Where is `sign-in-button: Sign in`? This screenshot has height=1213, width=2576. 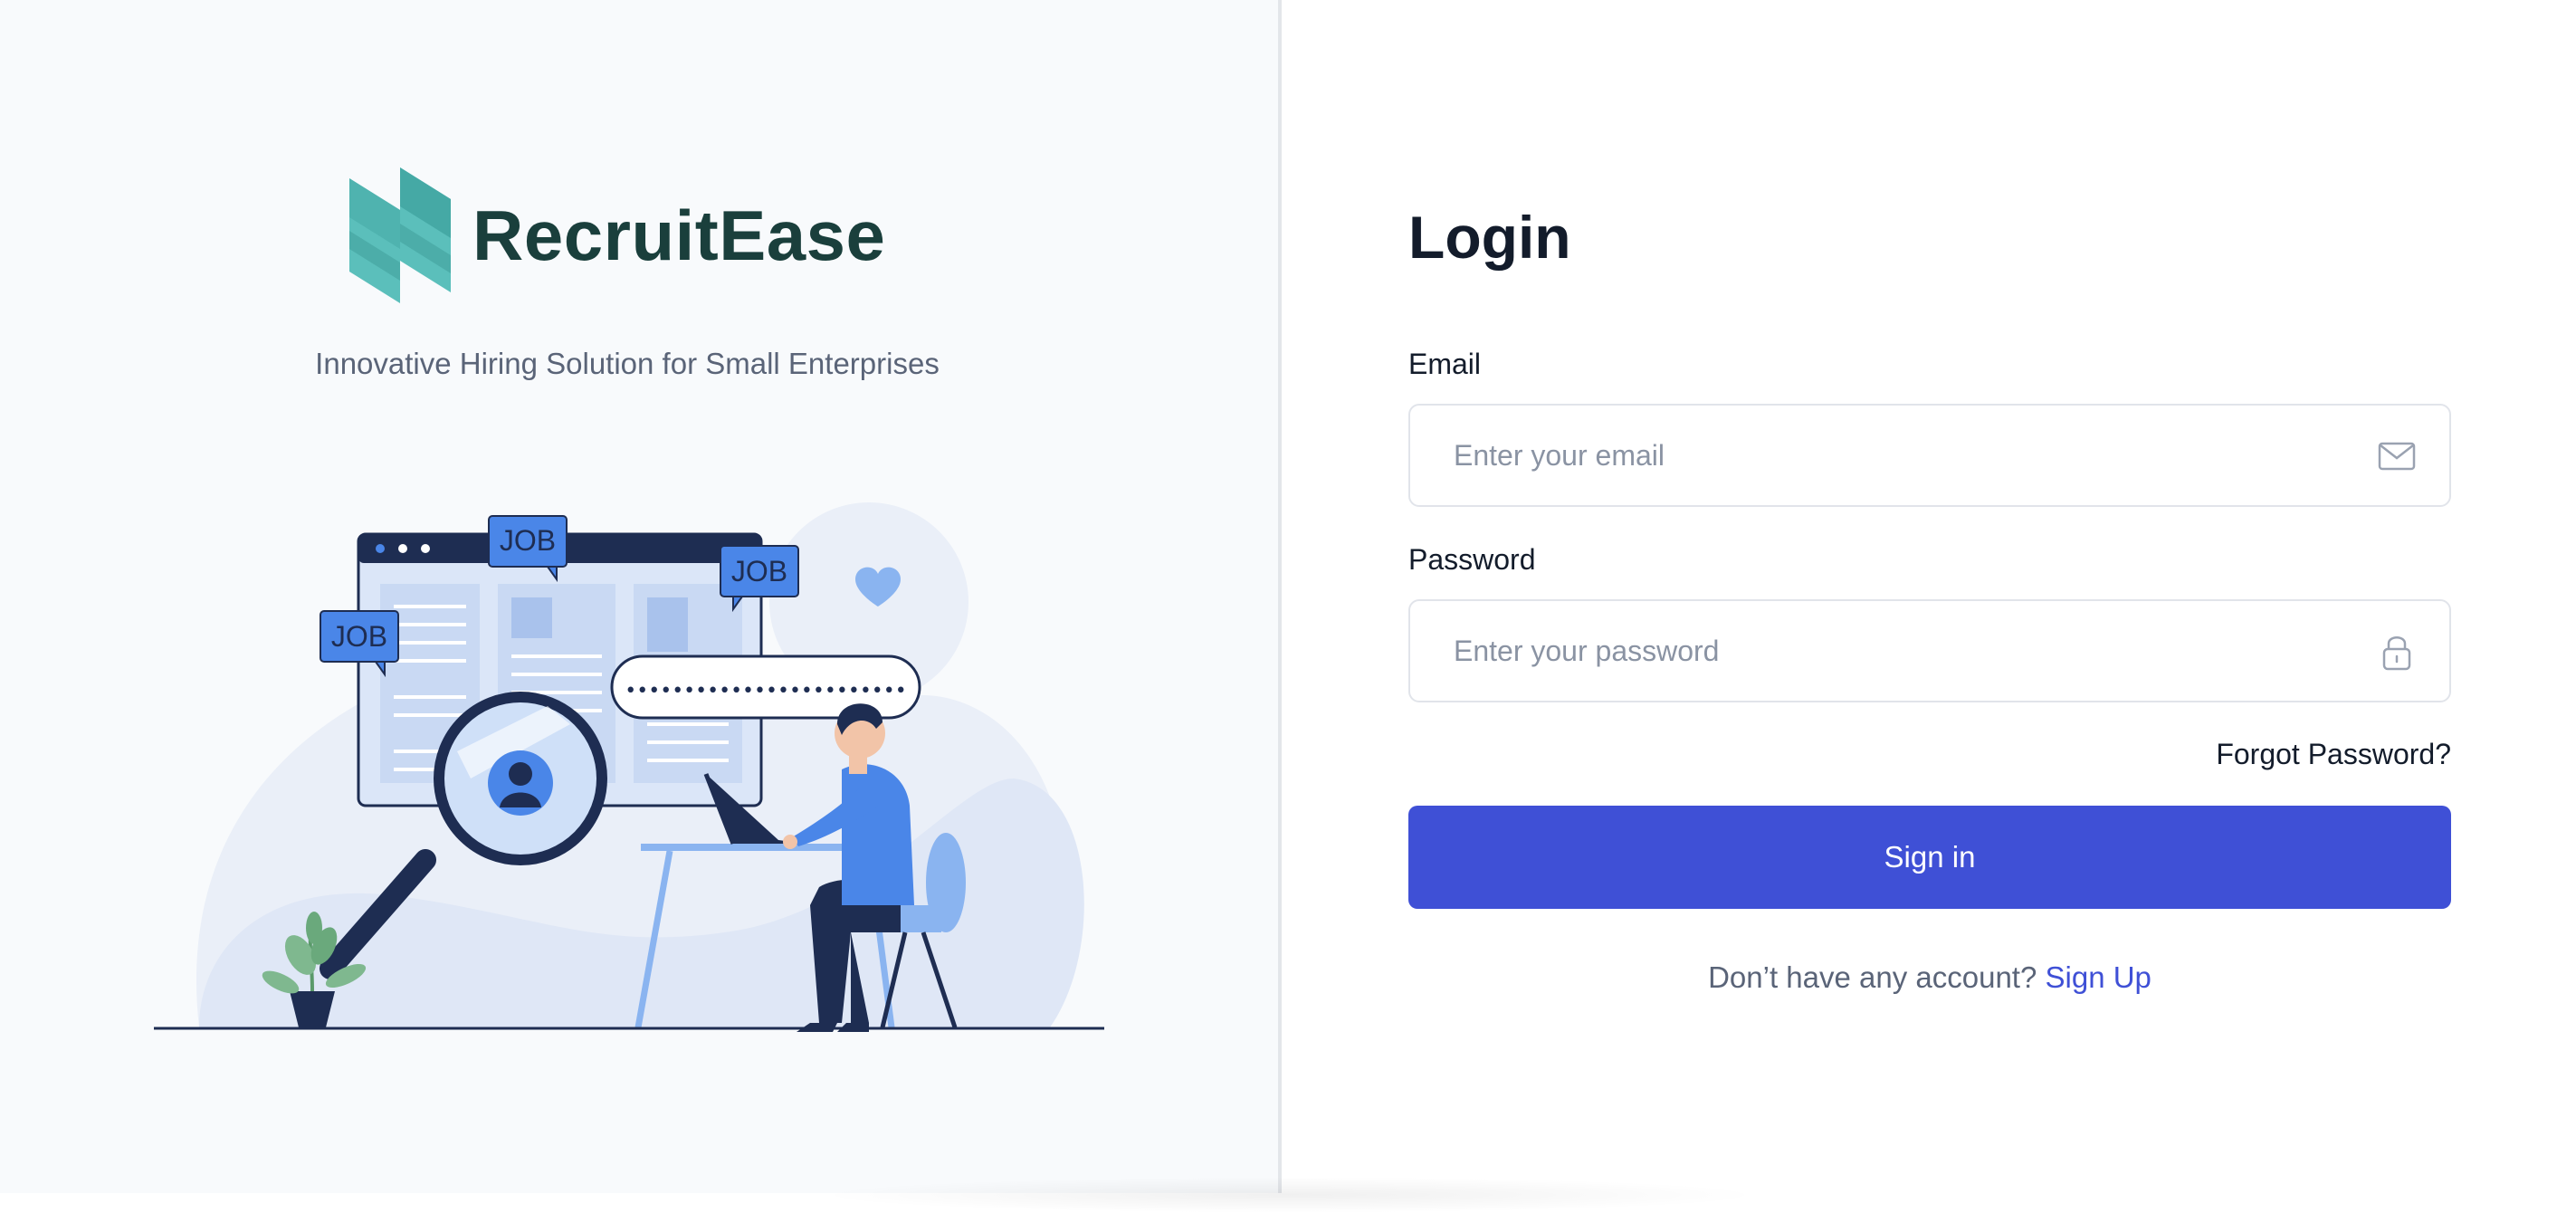 sign-in-button: Sign in is located at coordinates (1929, 857).